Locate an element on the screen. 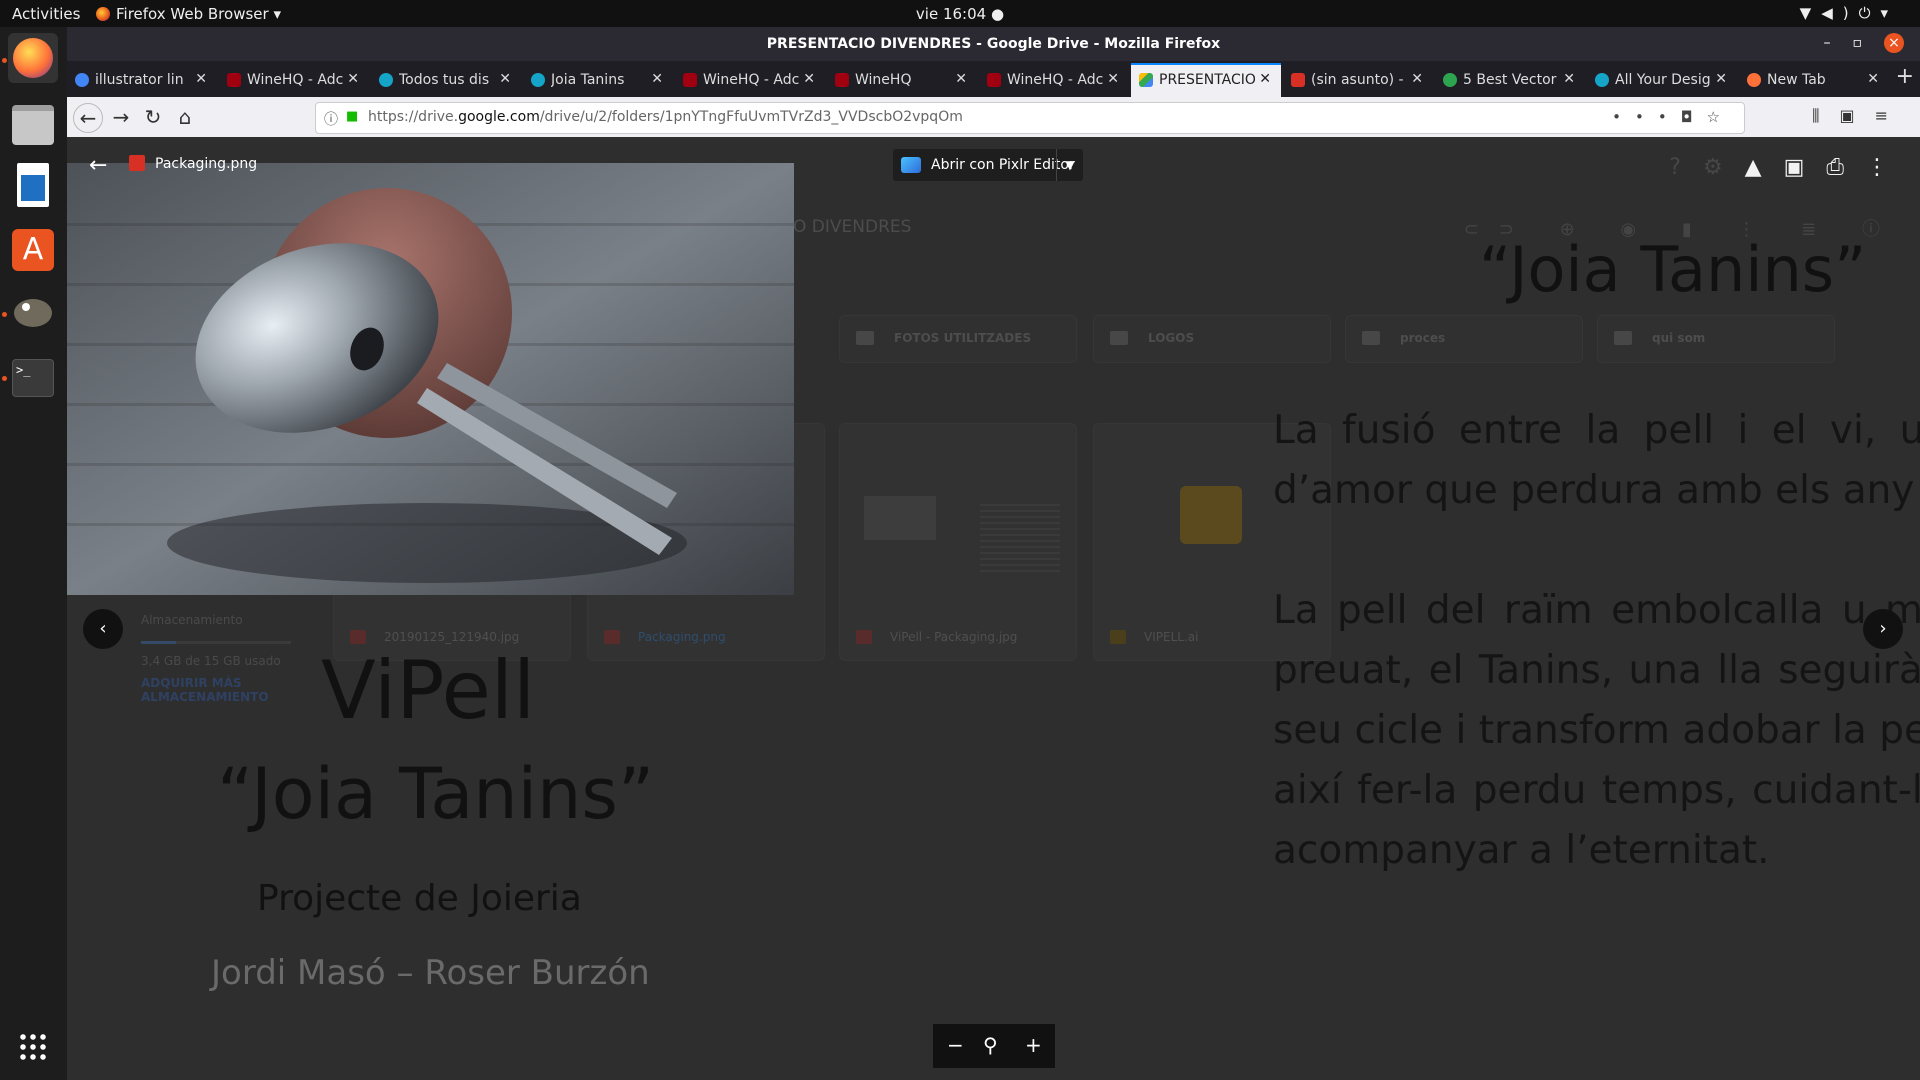 Image resolution: width=1920 pixels, height=1080 pixels. reload-icon: ↻ is located at coordinates (153, 117).